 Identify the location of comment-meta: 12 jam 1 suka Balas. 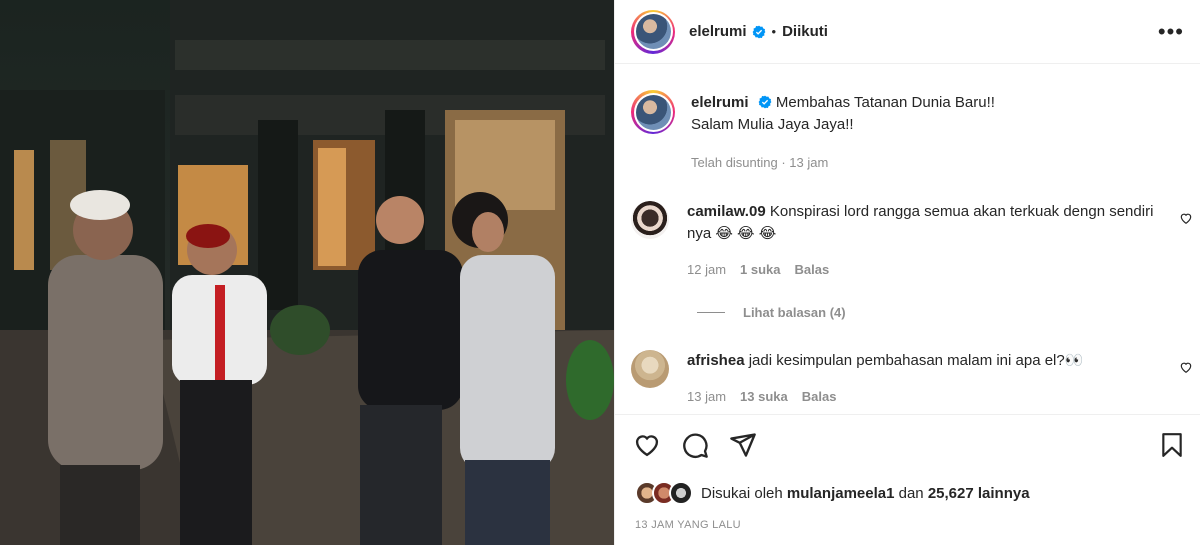
(922, 270).